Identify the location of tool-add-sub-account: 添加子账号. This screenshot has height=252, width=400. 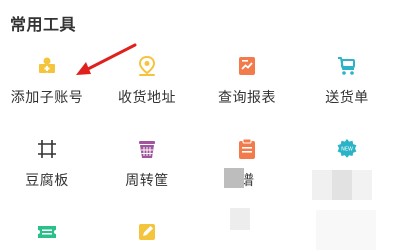
(47, 81).